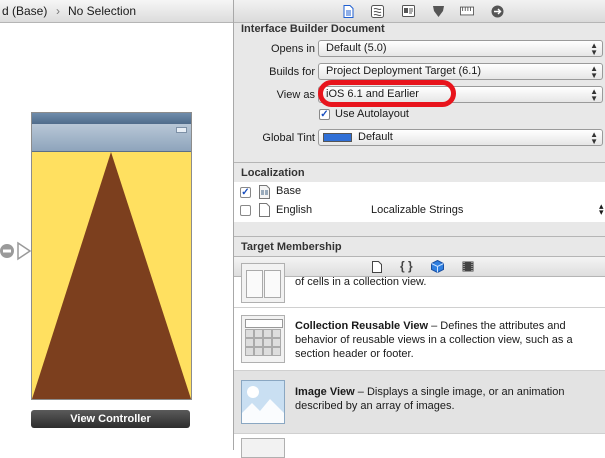  I want to click on code-snippet-library-icon: { }, so click(406, 266).